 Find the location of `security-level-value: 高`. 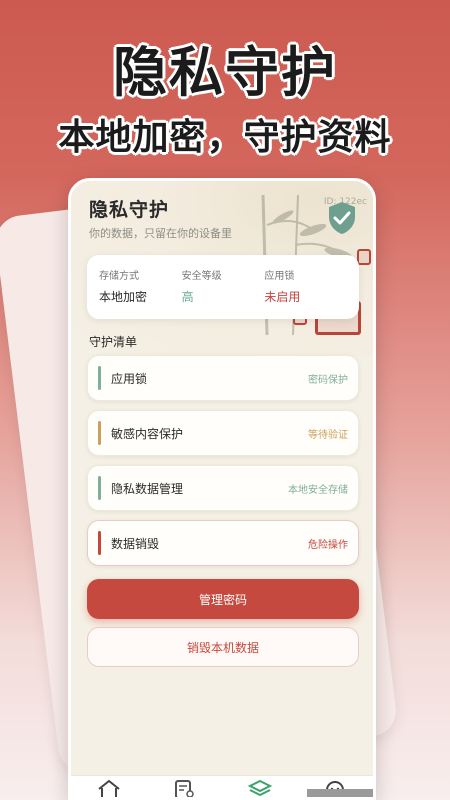

security-level-value: 高 is located at coordinates (187, 297).